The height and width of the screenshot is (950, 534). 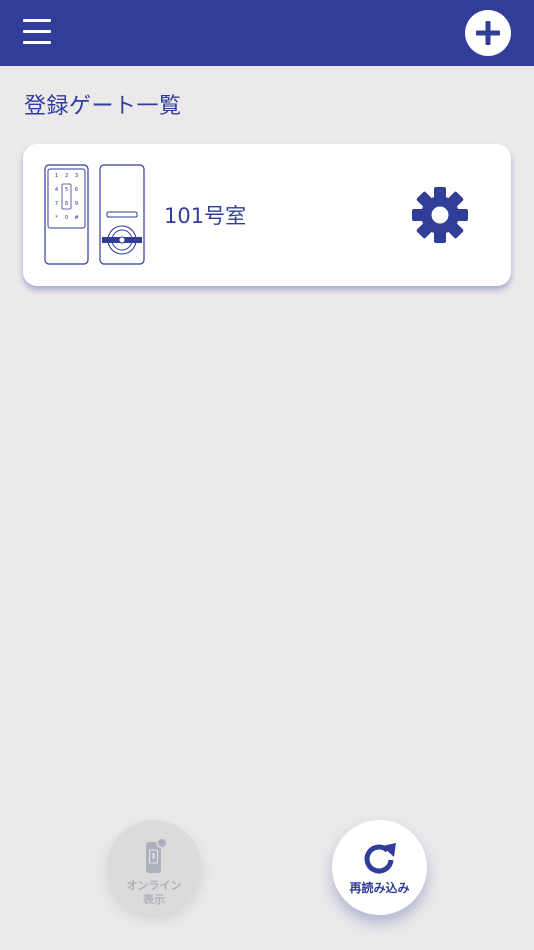 What do you see at coordinates (267, 33) in the screenshot?
I see `app-header` at bounding box center [267, 33].